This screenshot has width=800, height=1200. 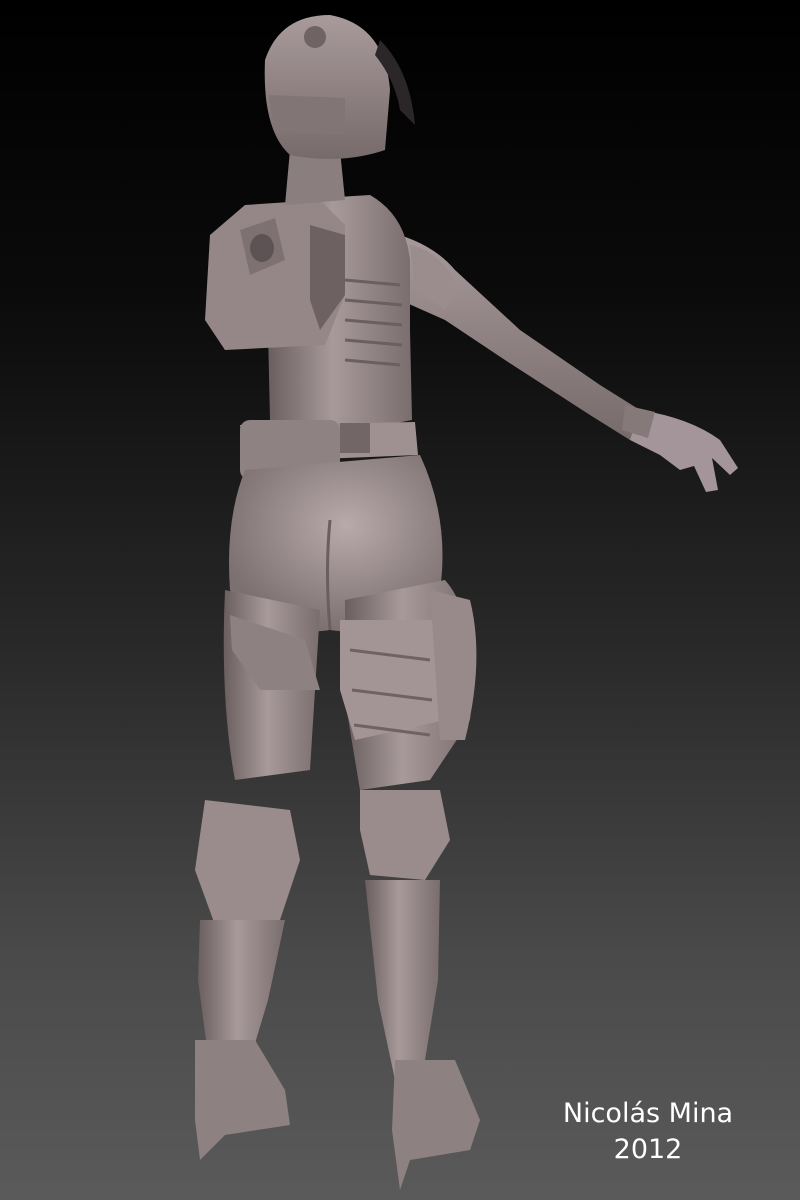 What do you see at coordinates (392, 680) in the screenshot?
I see `holster-strap` at bounding box center [392, 680].